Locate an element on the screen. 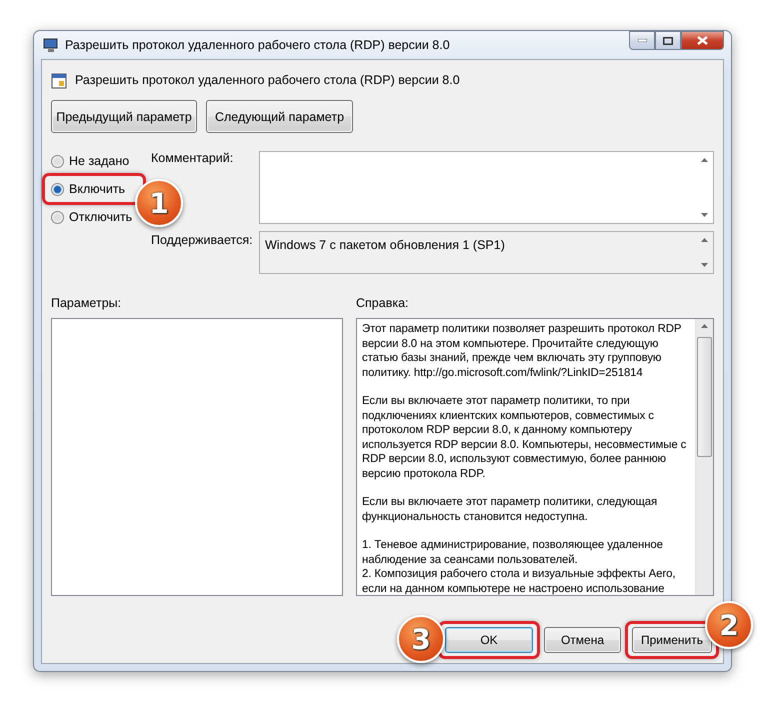  minimize-button is located at coordinates (642, 40).